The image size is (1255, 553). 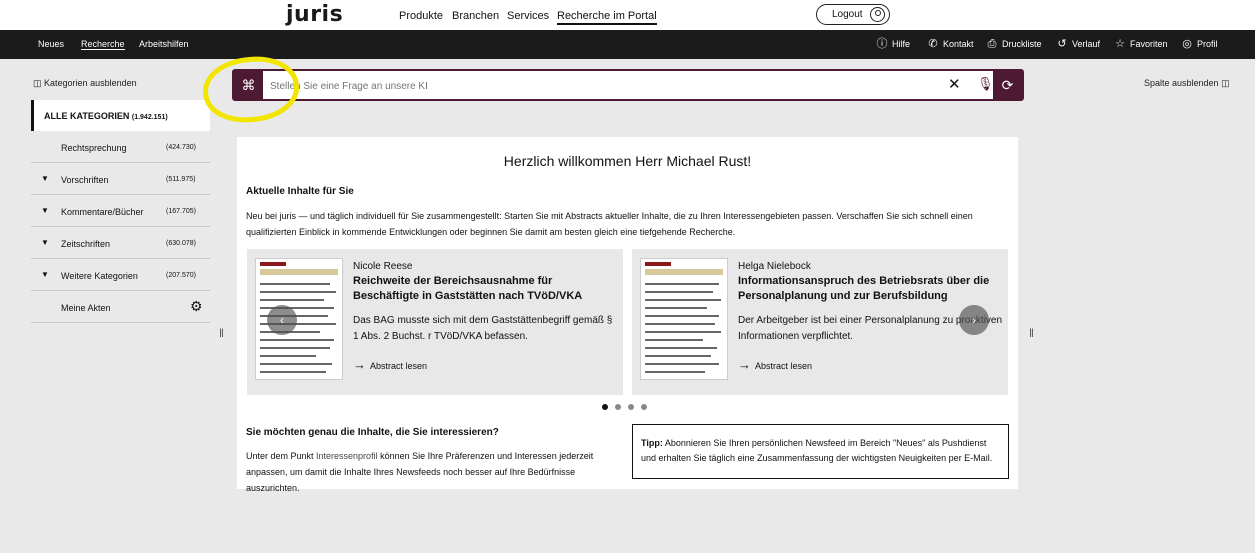 What do you see at coordinates (847, 14) in the screenshot?
I see `logout-label: Logout` at bounding box center [847, 14].